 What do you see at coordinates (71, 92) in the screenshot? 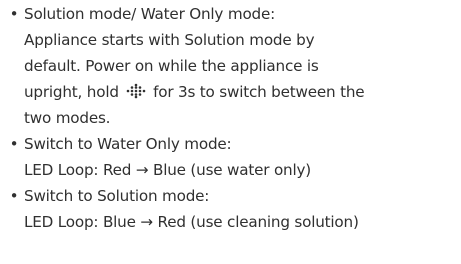
I see `item-text-before-icon: upright, hold` at bounding box center [71, 92].